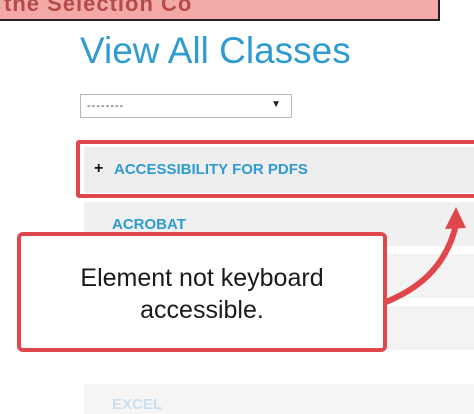 Image resolution: width=474 pixels, height=414 pixels. Describe the element at coordinates (276, 104) in the screenshot. I see `dropdown-arrow-icon: ▼` at that location.